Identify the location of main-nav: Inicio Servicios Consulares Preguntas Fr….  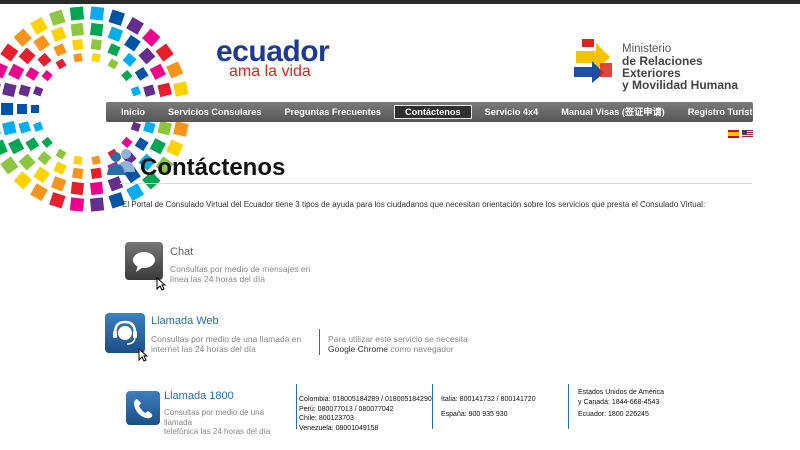
(436, 112).